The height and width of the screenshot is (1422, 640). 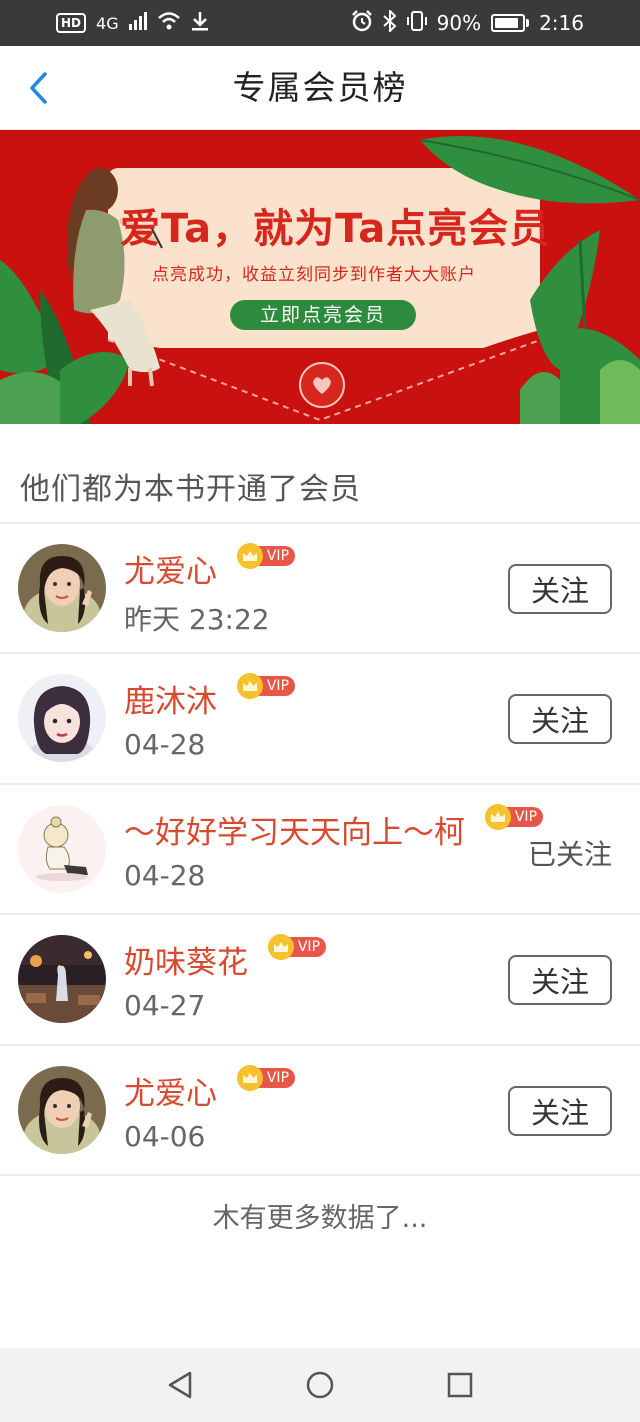 I want to click on portrait-girl-icon, so click(x=62, y=718).